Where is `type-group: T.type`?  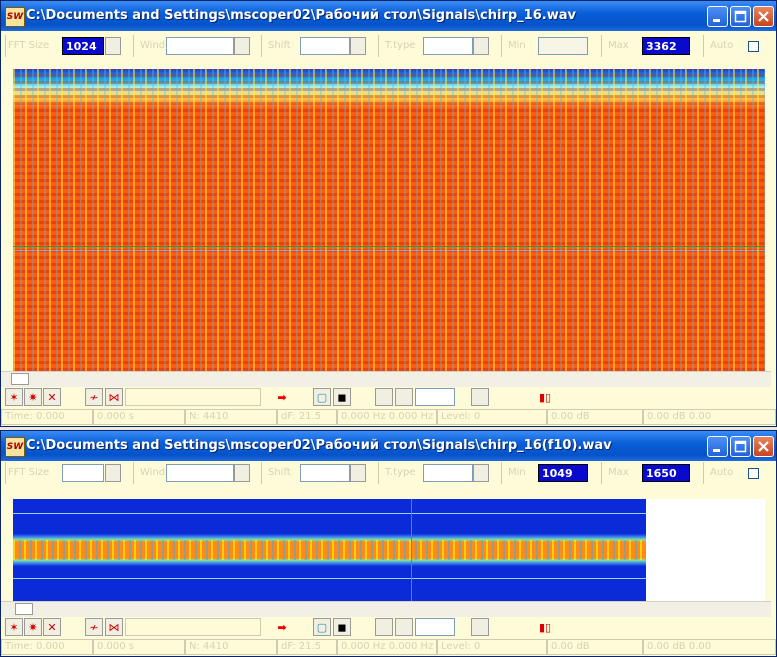
type-group: T.type is located at coordinates (437, 46).